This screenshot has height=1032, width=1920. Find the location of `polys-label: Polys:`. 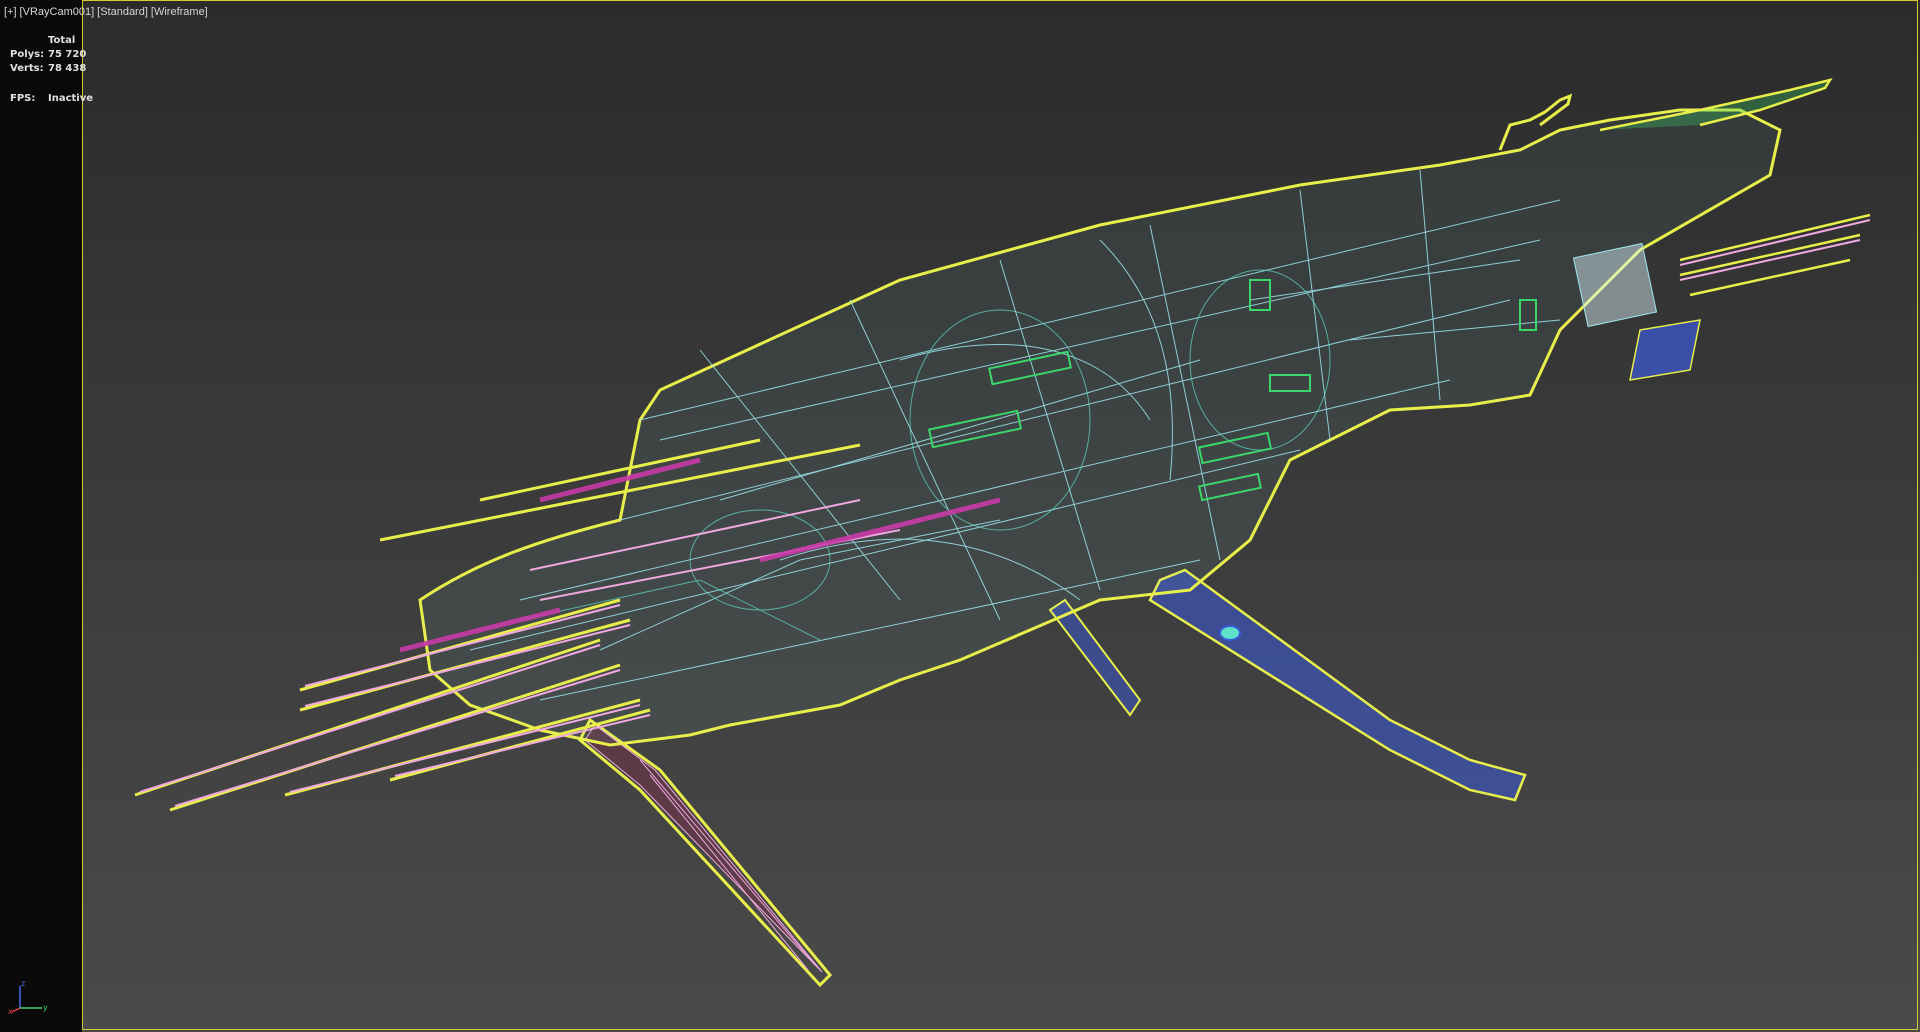

polys-label: Polys: is located at coordinates (27, 54).